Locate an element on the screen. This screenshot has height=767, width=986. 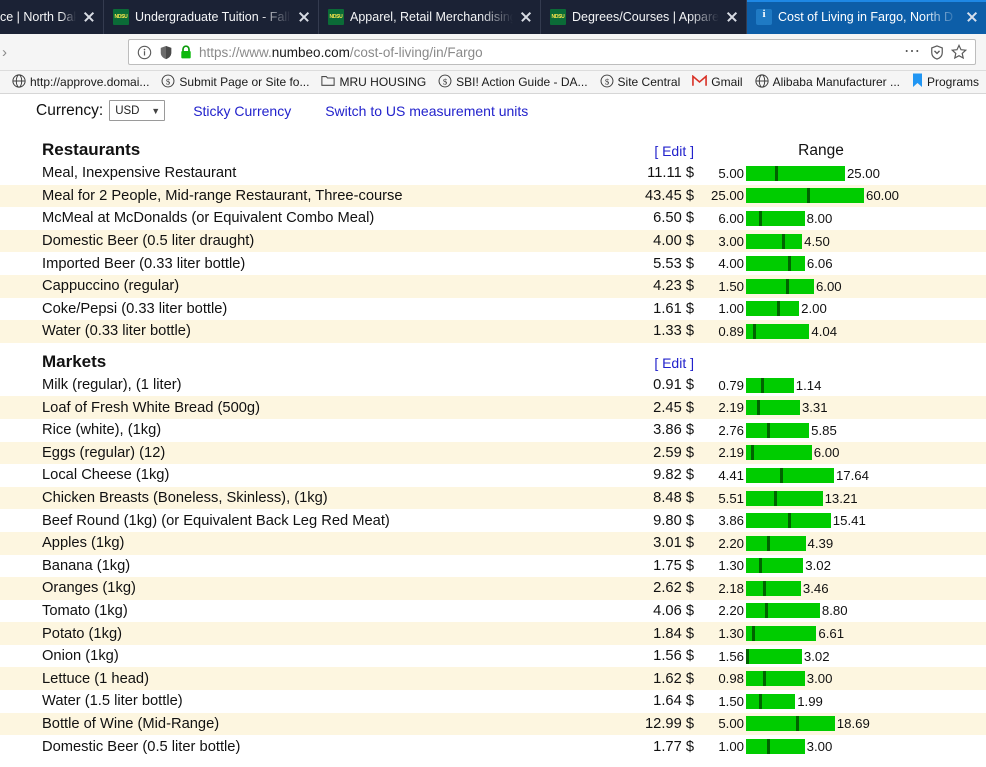
item-label: Water (0.33 liter bottle) is located at coordinates (116, 331).